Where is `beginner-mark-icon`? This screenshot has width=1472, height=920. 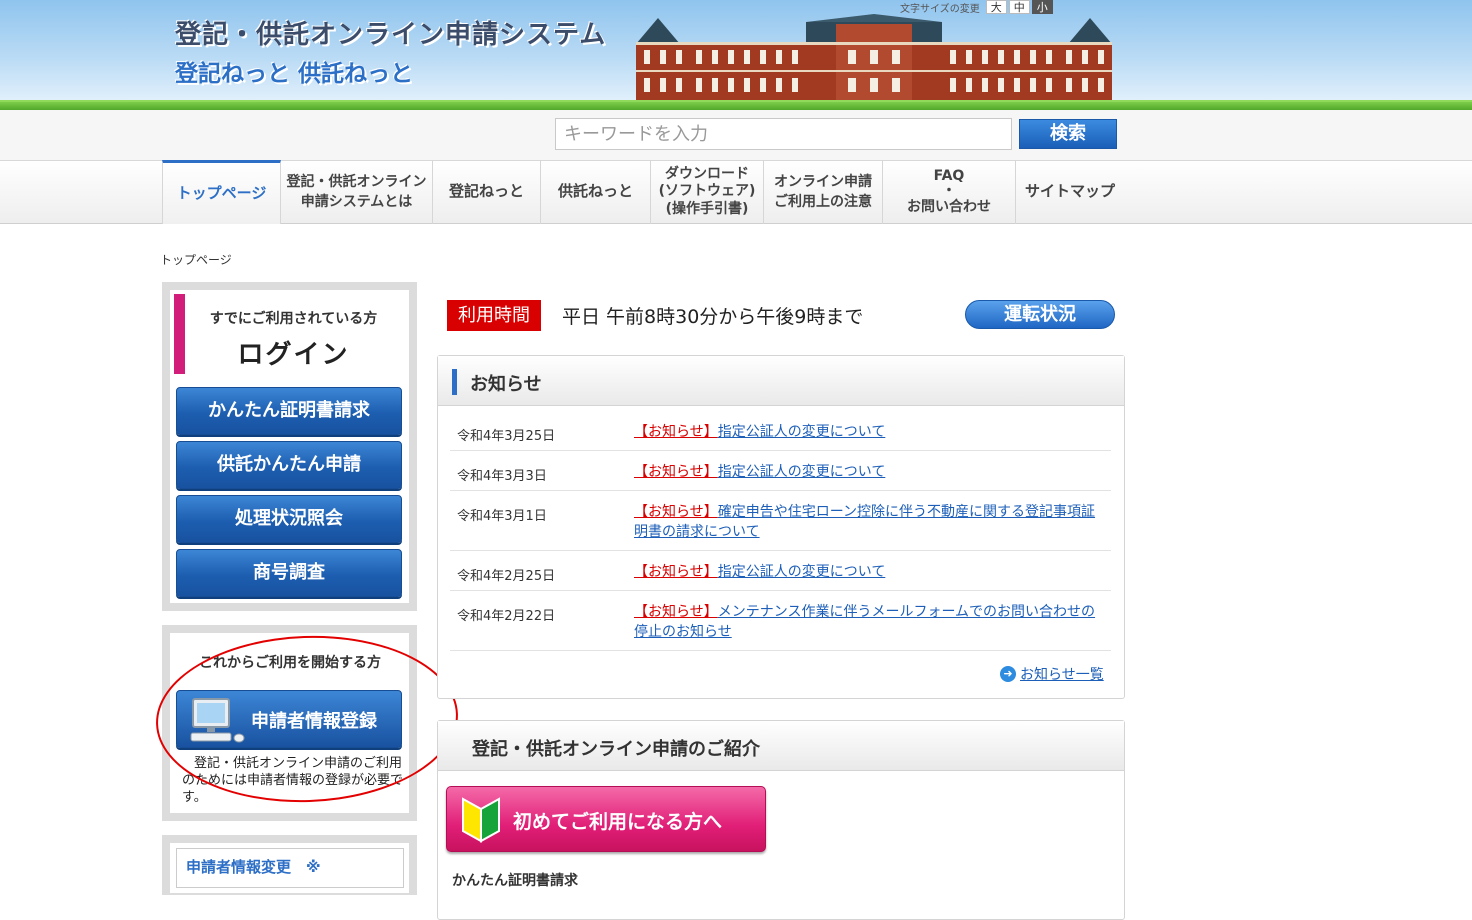 beginner-mark-icon is located at coordinates (481, 820).